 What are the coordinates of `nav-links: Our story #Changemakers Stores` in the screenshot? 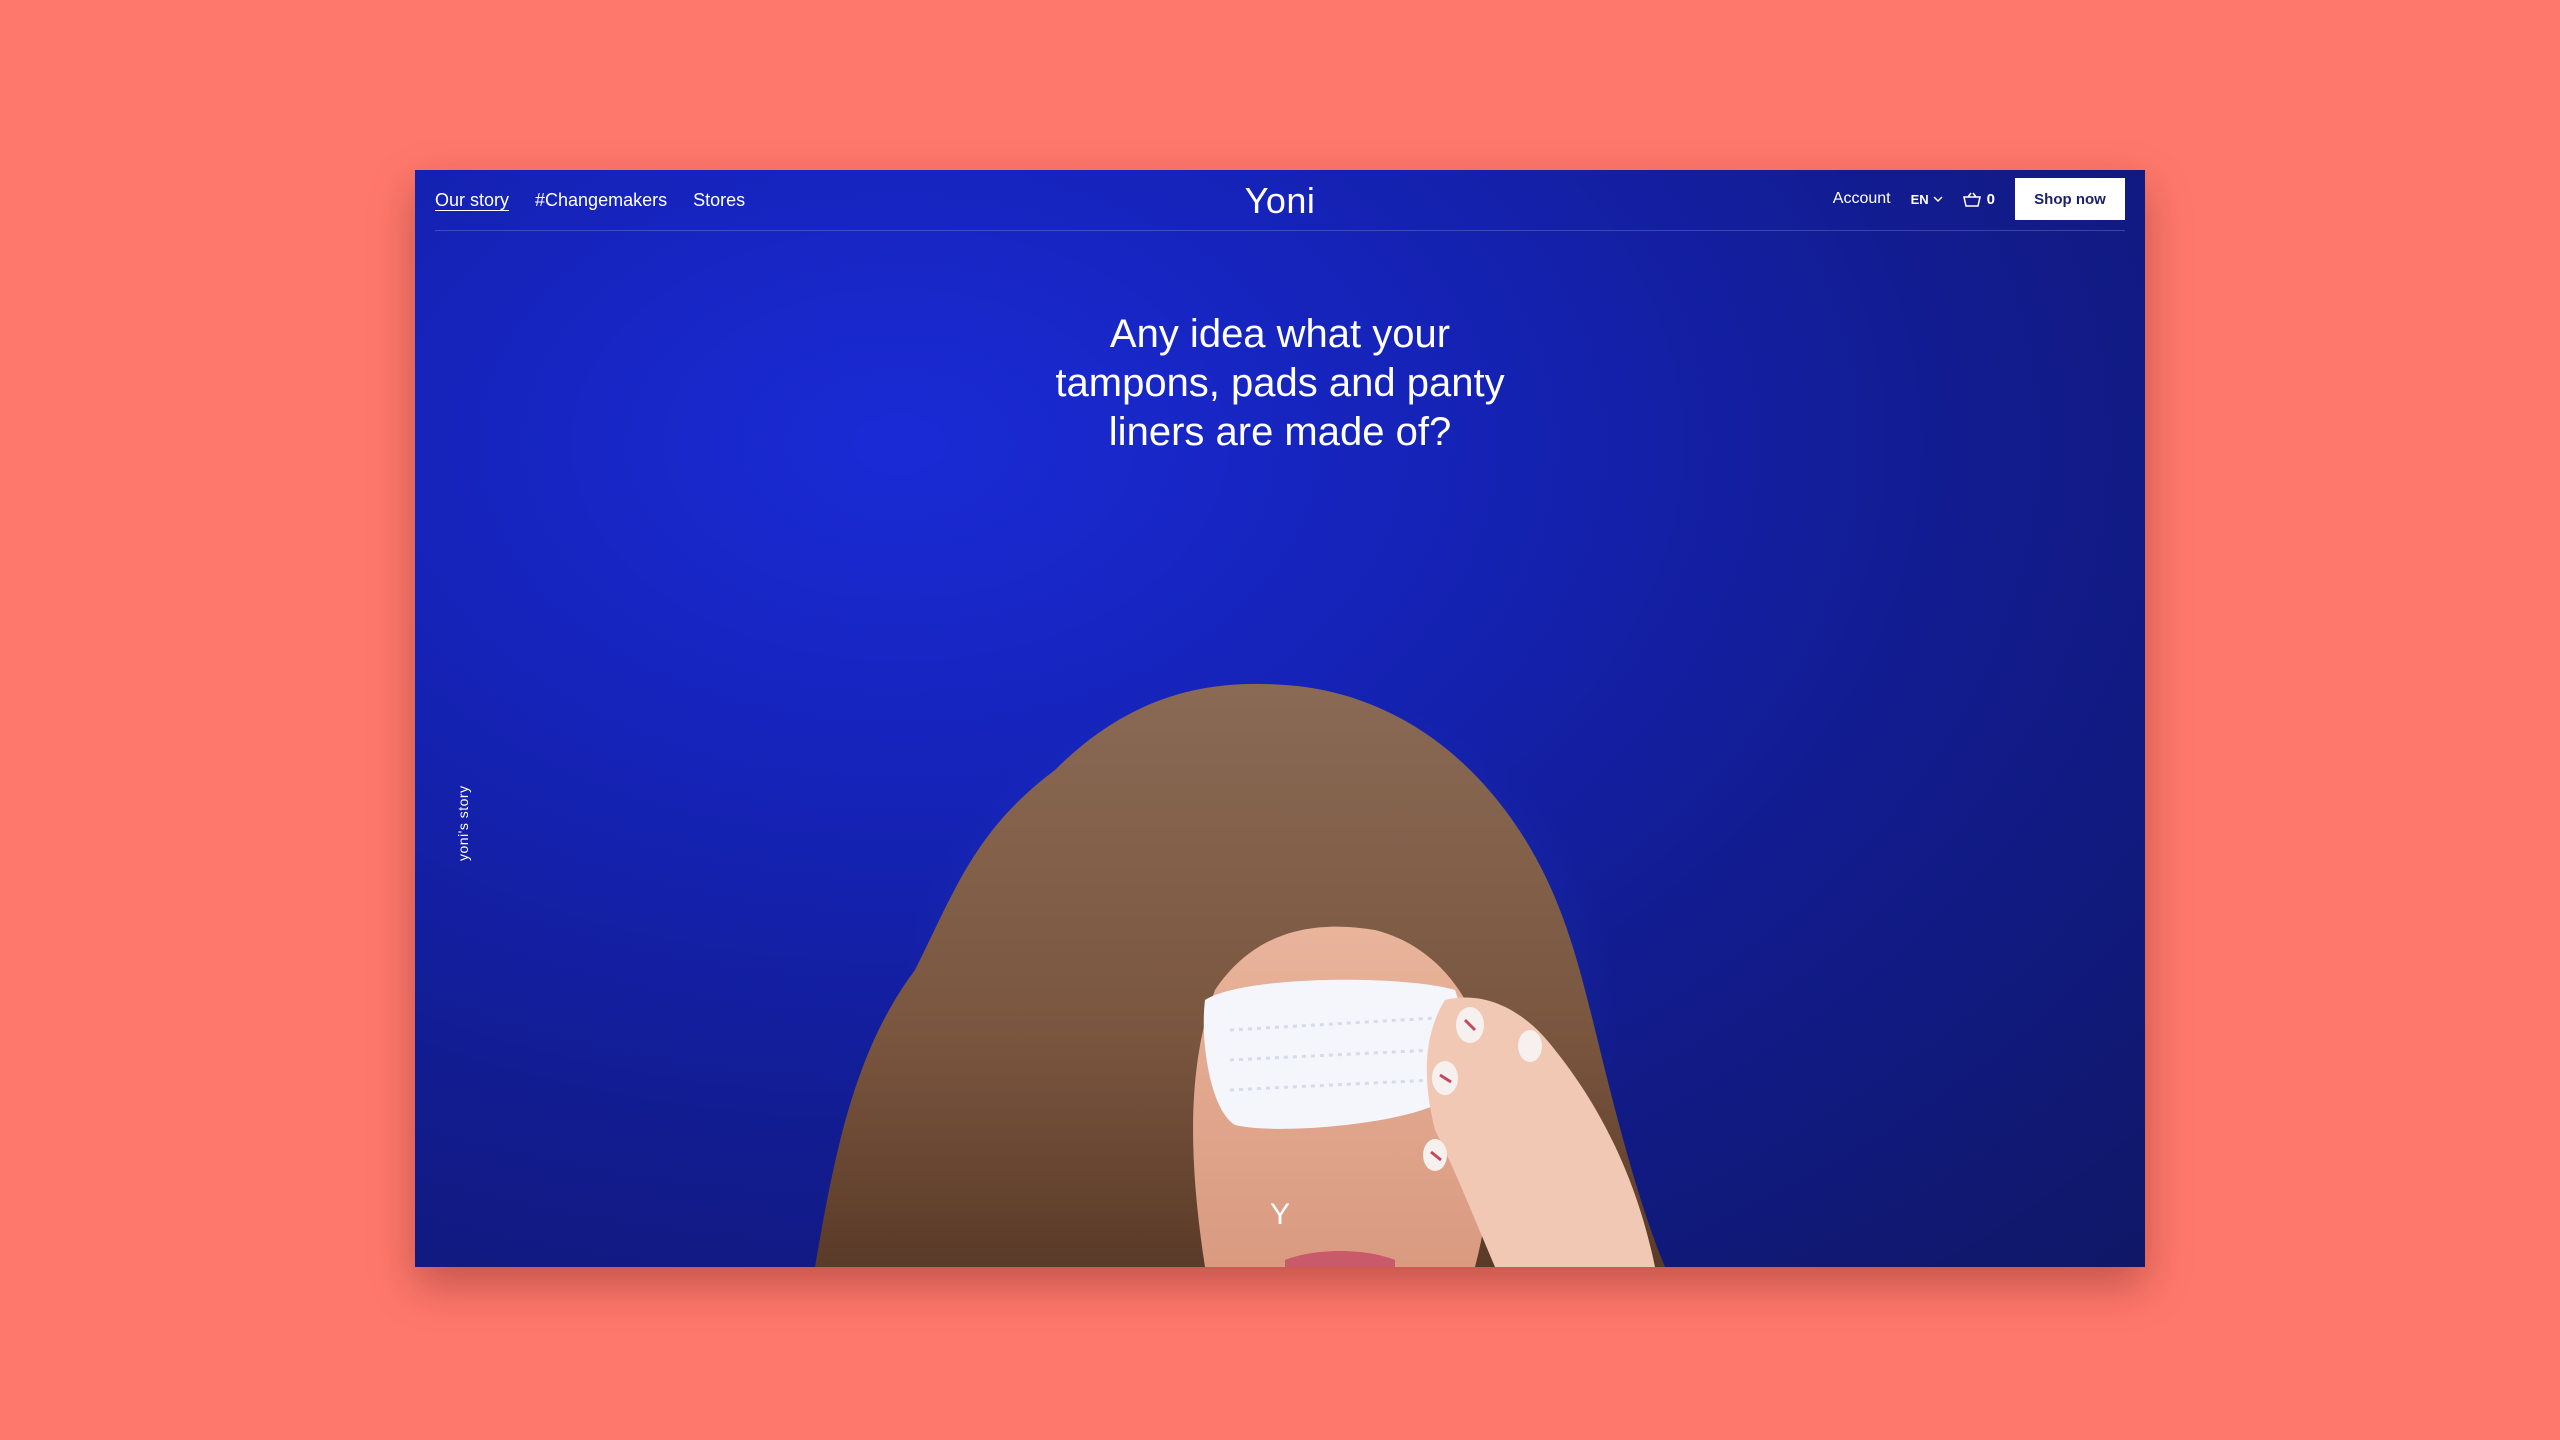 It's located at (590, 200).